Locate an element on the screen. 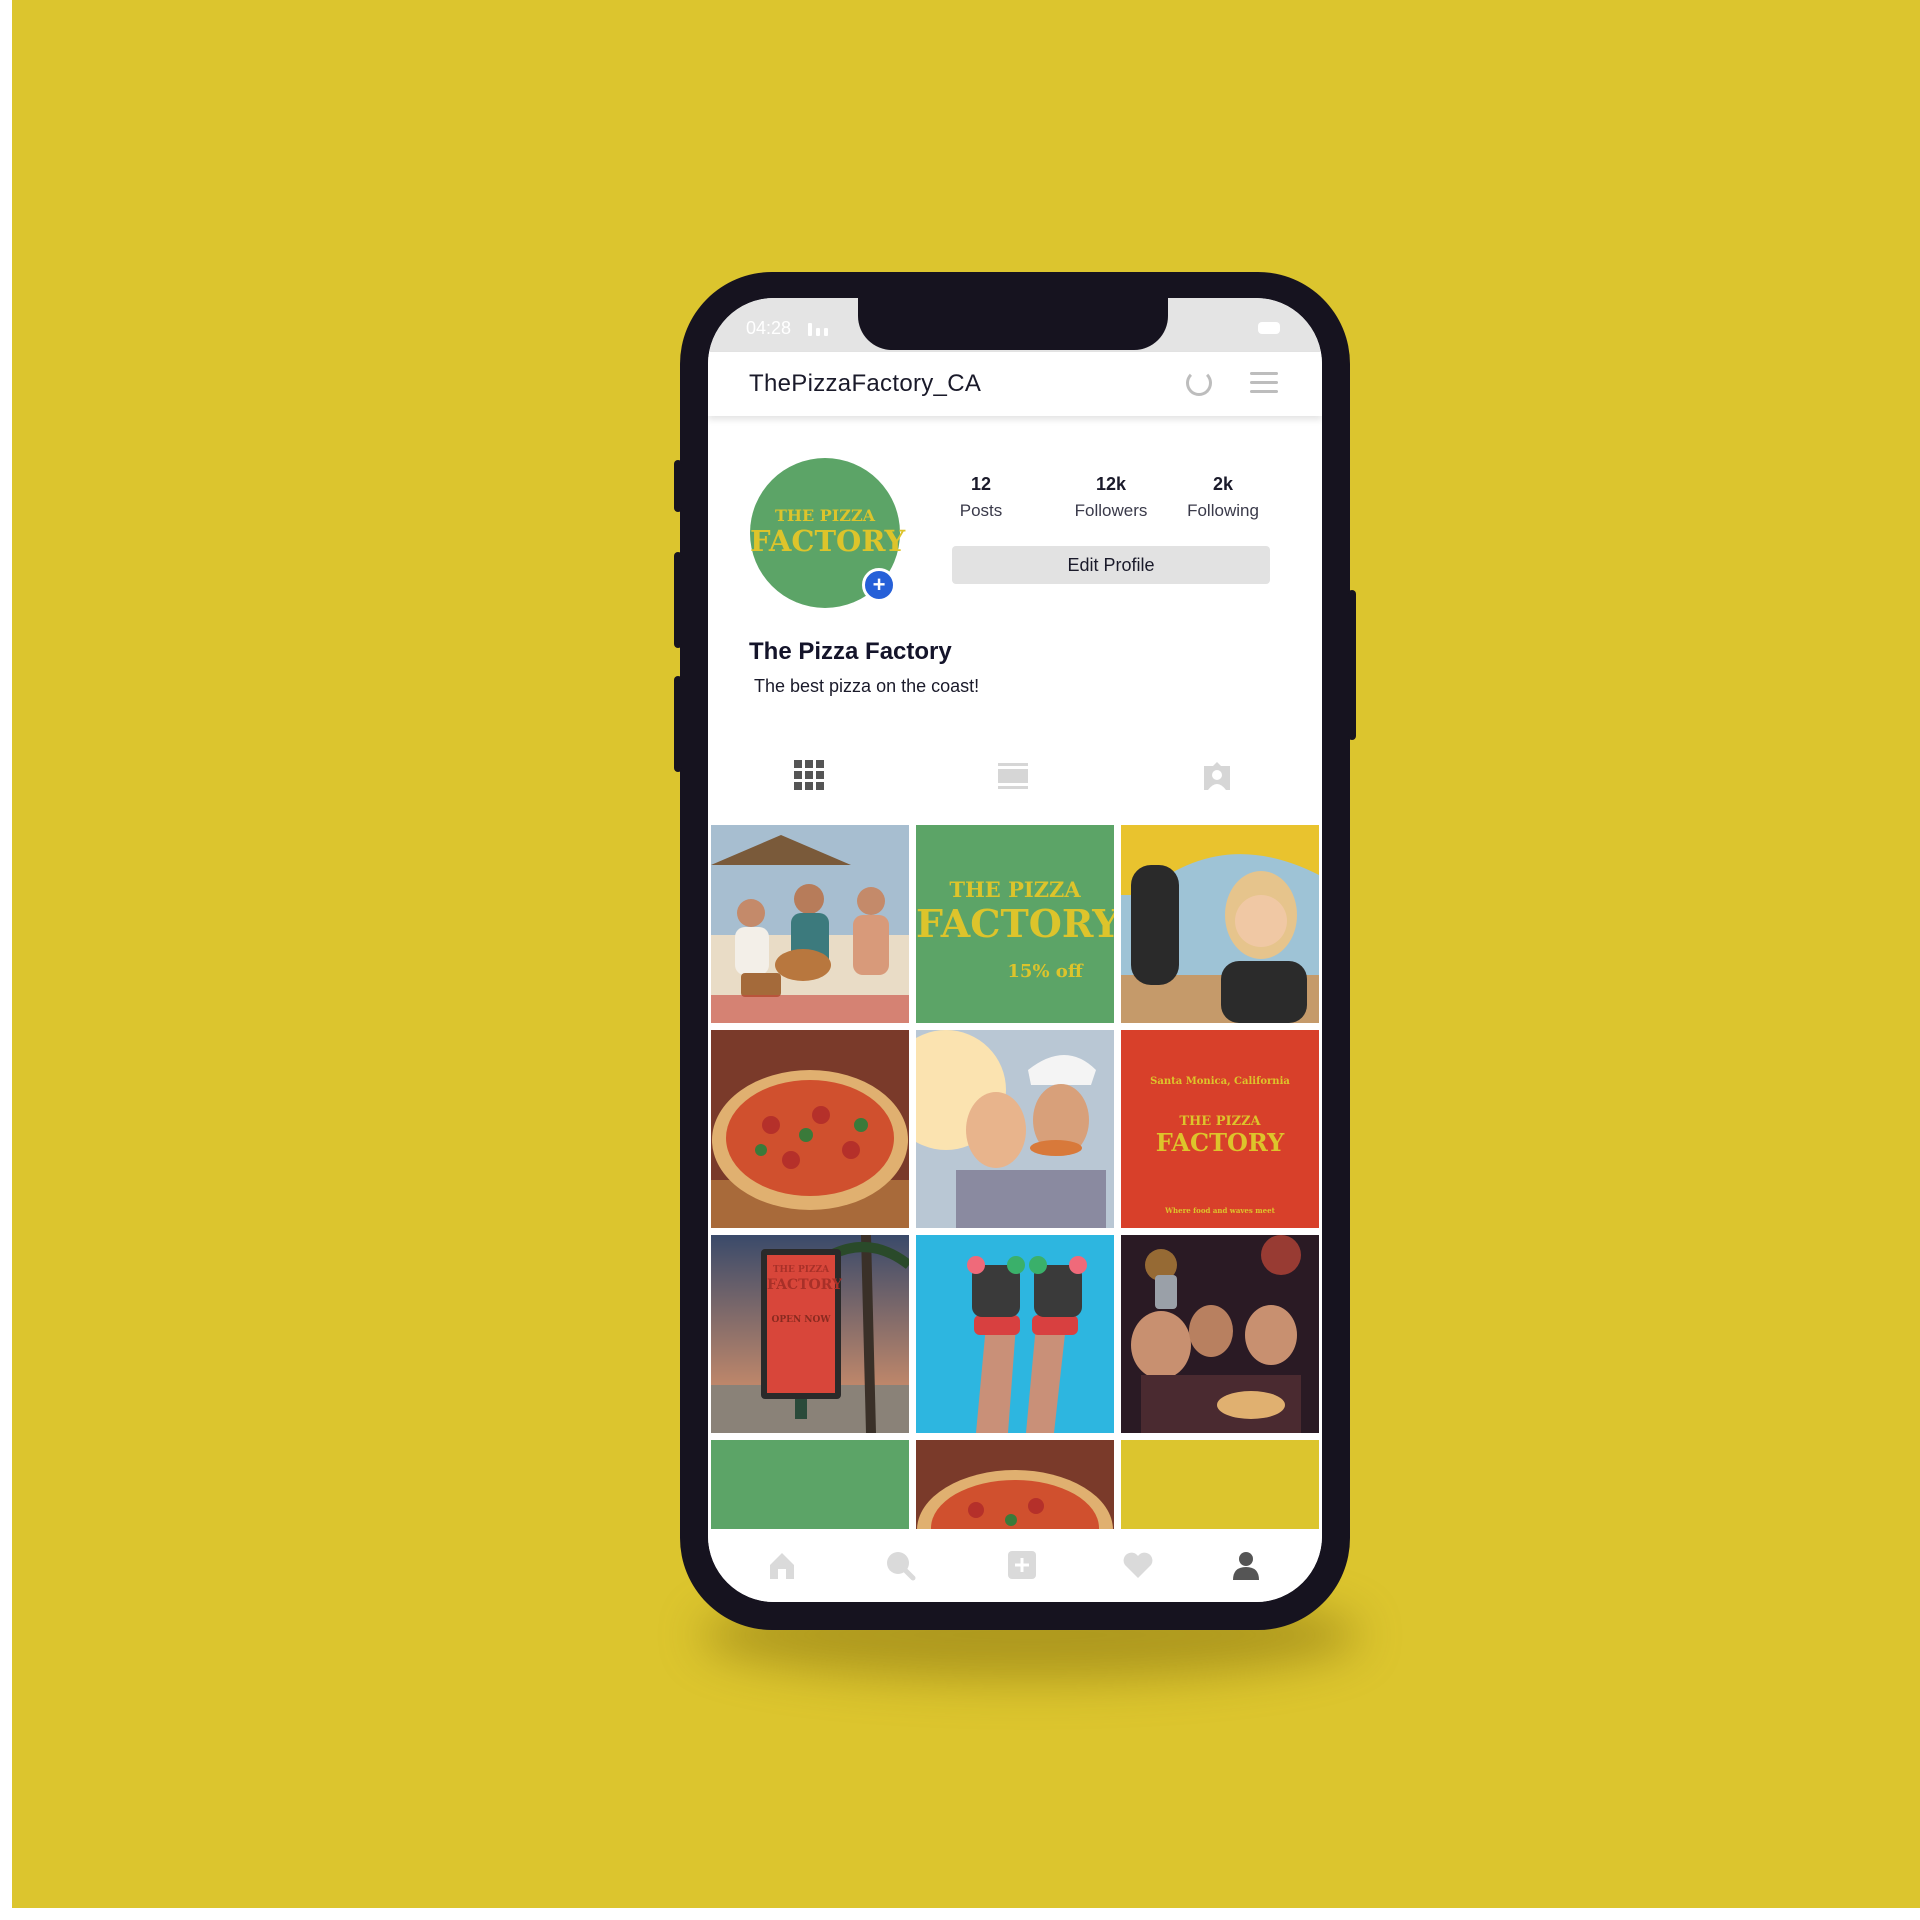 This screenshot has width=1920, height=1920. heart-icon is located at coordinates (1138, 1565).